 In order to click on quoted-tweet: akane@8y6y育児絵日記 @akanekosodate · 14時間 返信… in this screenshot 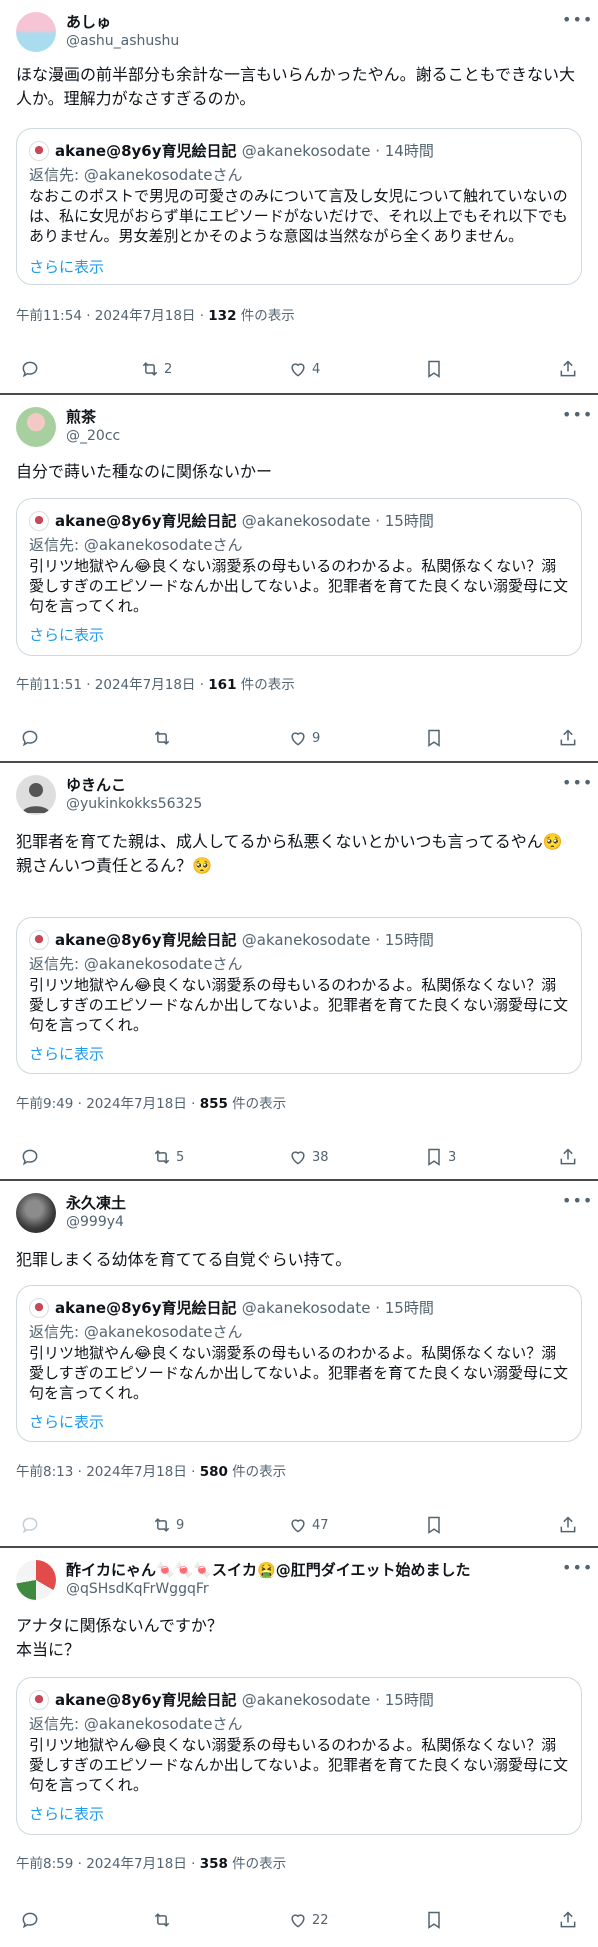, I will do `click(299, 206)`.